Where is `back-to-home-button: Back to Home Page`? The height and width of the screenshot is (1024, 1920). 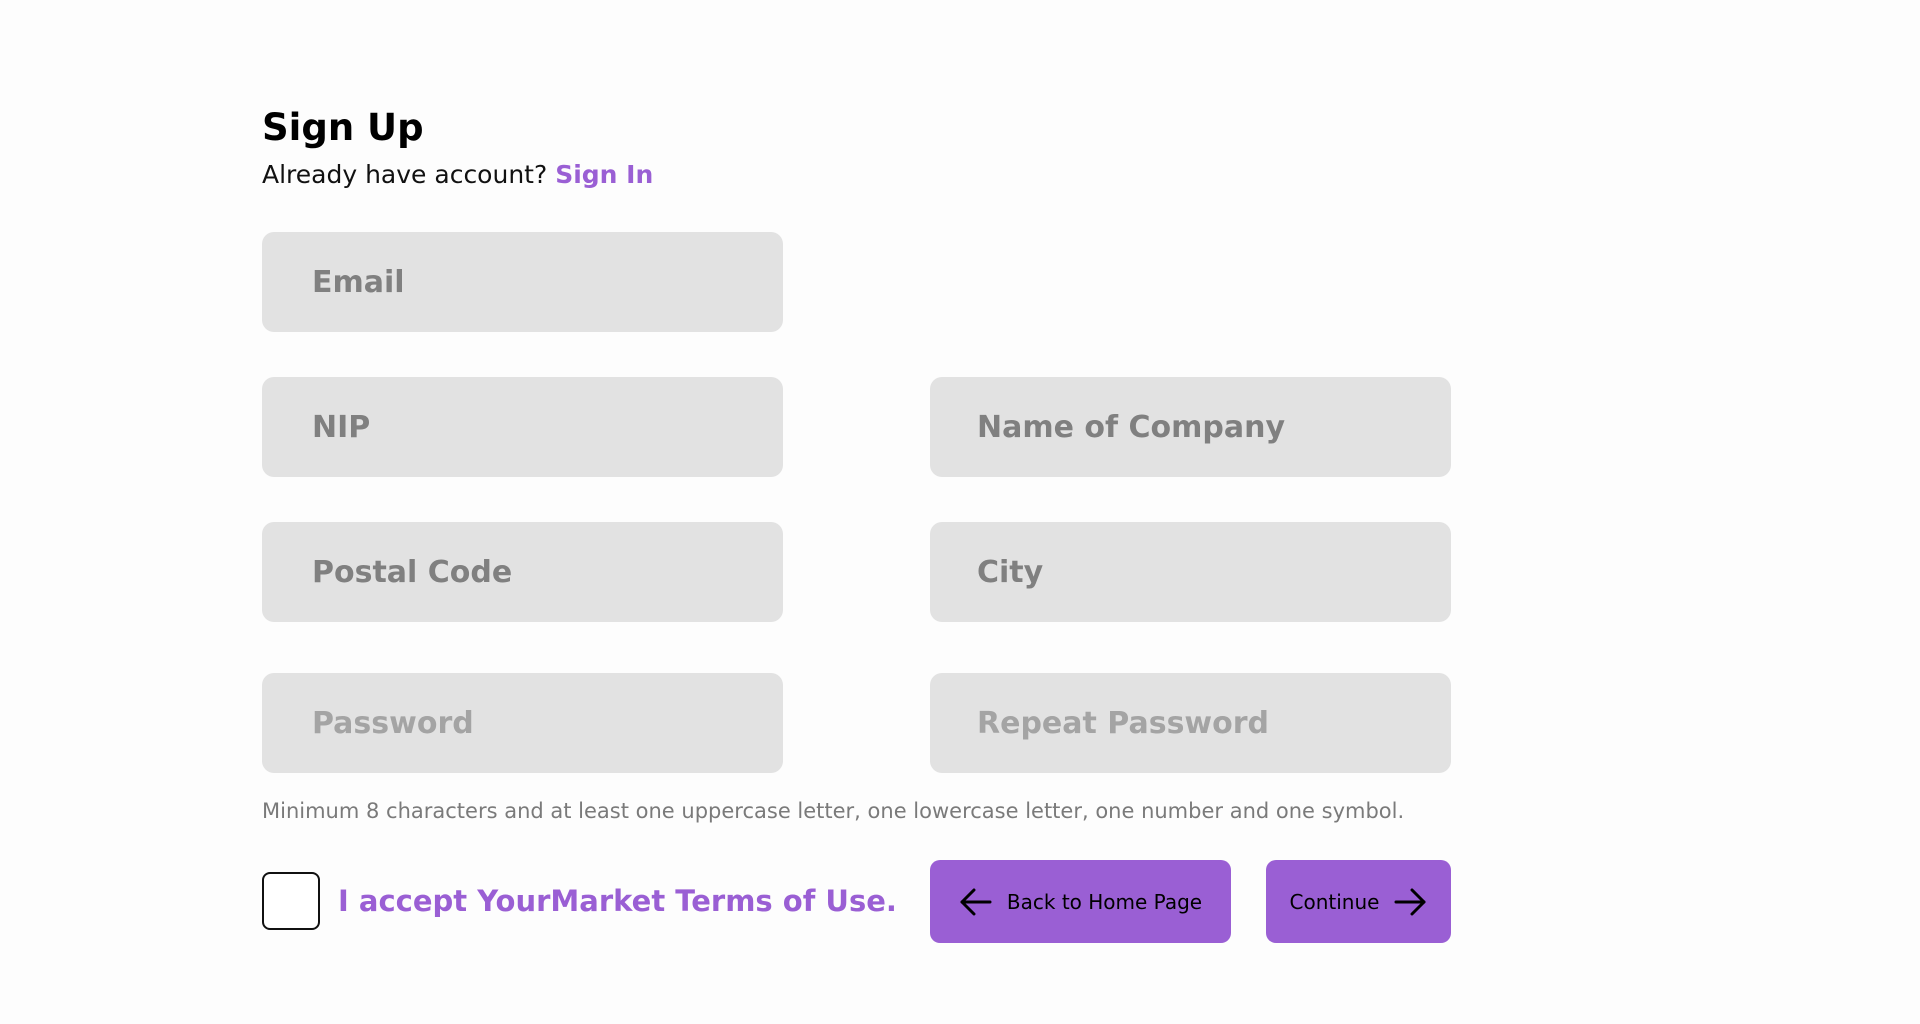 back-to-home-button: Back to Home Page is located at coordinates (1080, 901).